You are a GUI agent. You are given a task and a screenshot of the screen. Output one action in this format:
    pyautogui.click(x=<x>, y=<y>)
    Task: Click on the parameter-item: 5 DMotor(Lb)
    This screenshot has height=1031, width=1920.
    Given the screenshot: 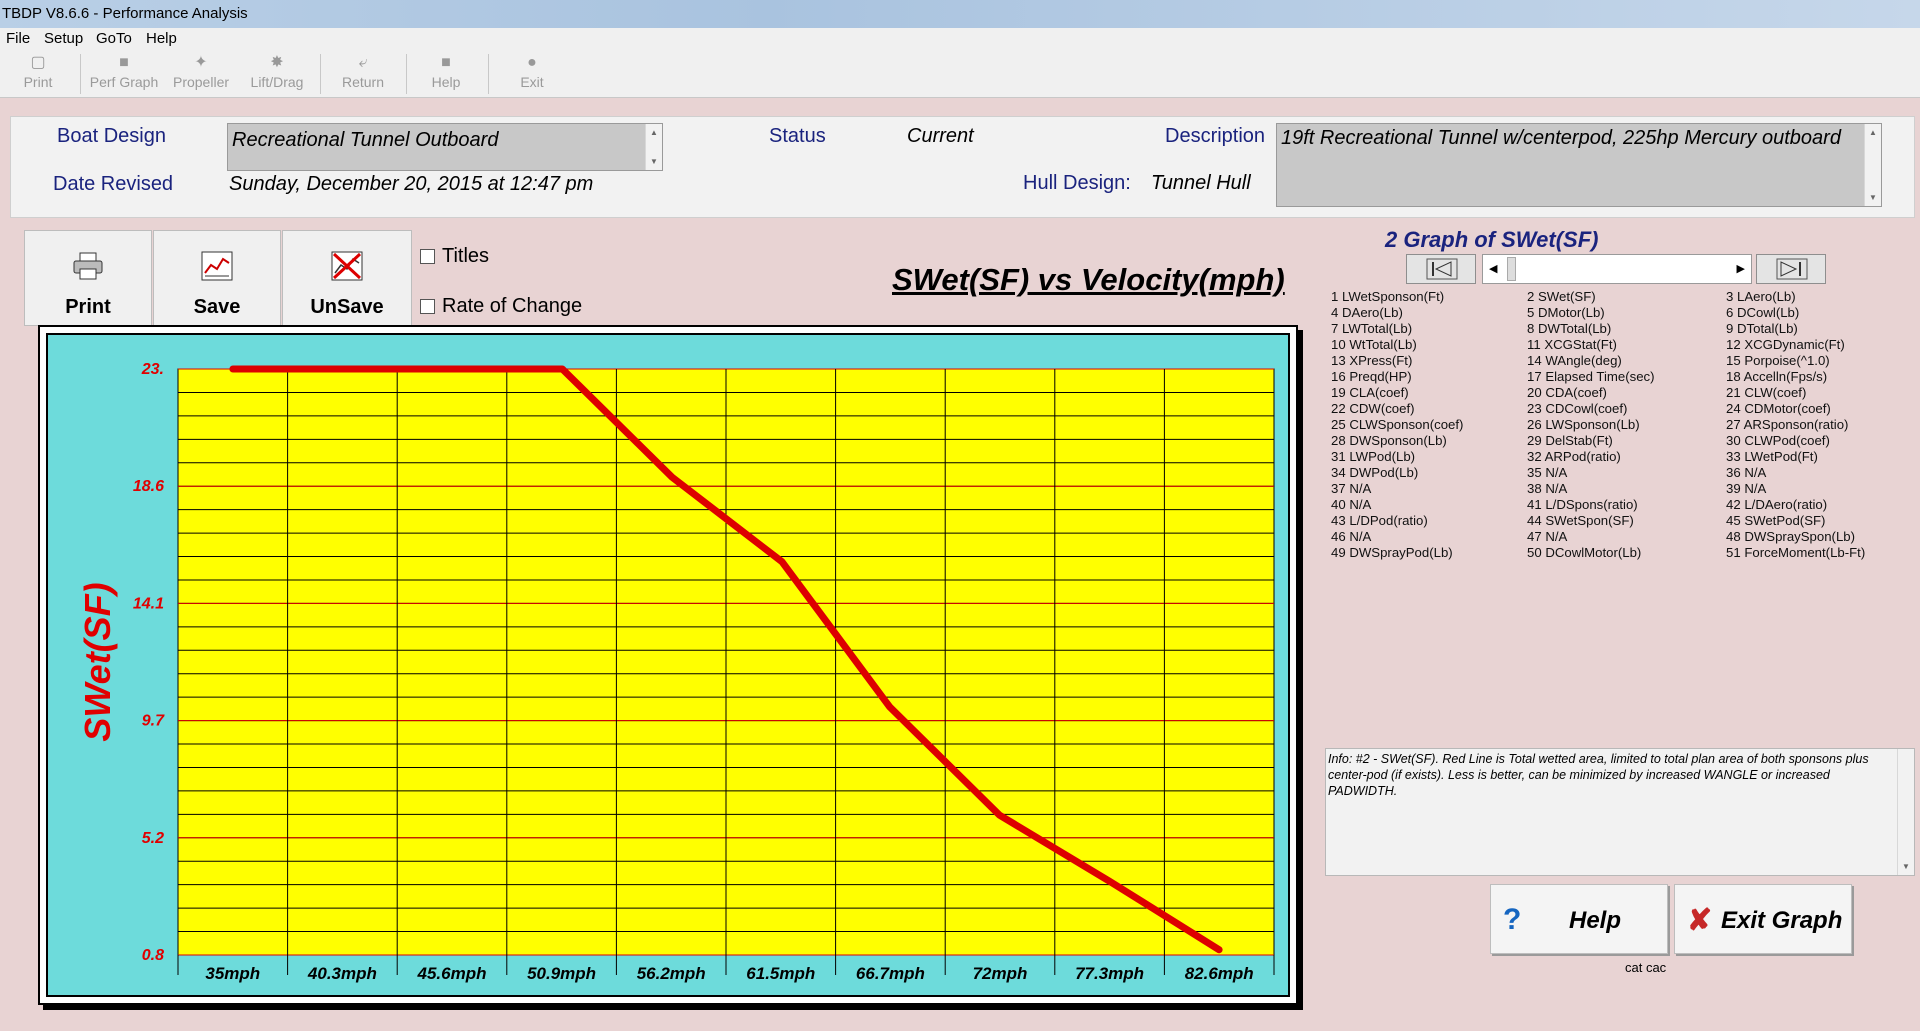 What is the action you would take?
    pyautogui.click(x=1566, y=313)
    